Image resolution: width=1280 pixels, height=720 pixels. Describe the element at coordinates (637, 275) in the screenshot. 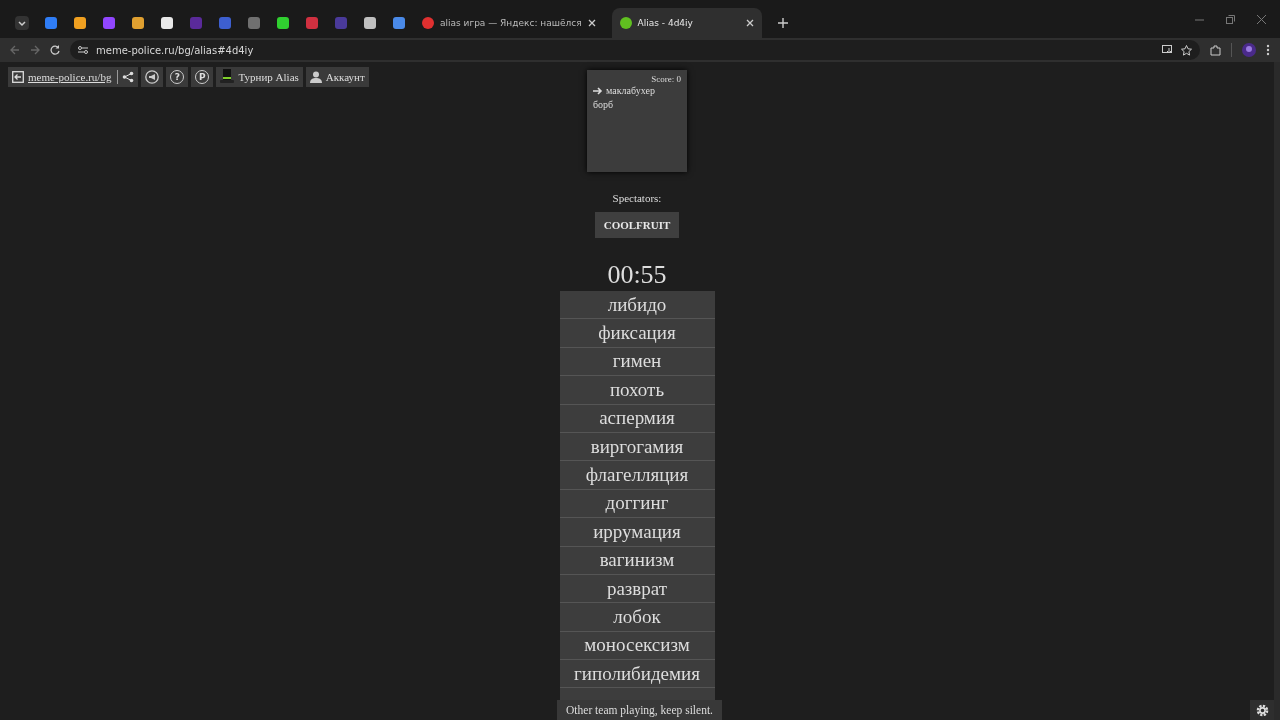

I see `timer: 00:55` at that location.